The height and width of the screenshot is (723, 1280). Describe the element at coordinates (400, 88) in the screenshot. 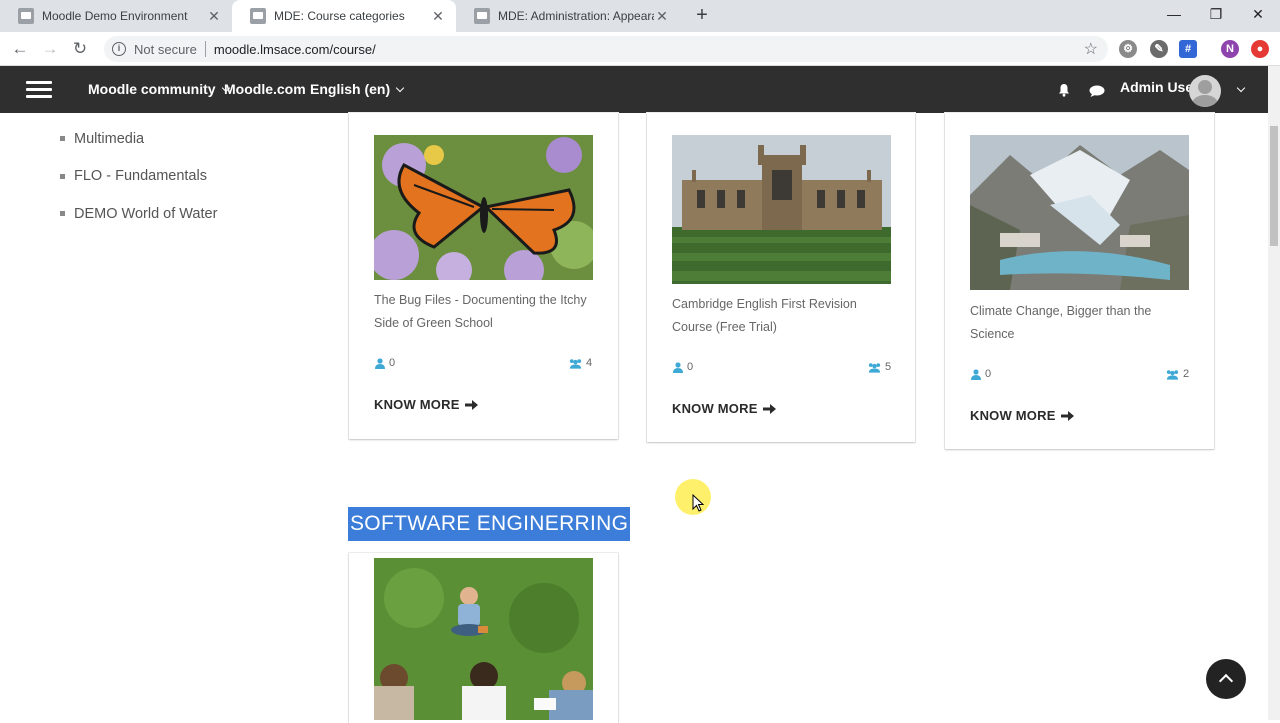

I see `chevron-down-icon` at that location.